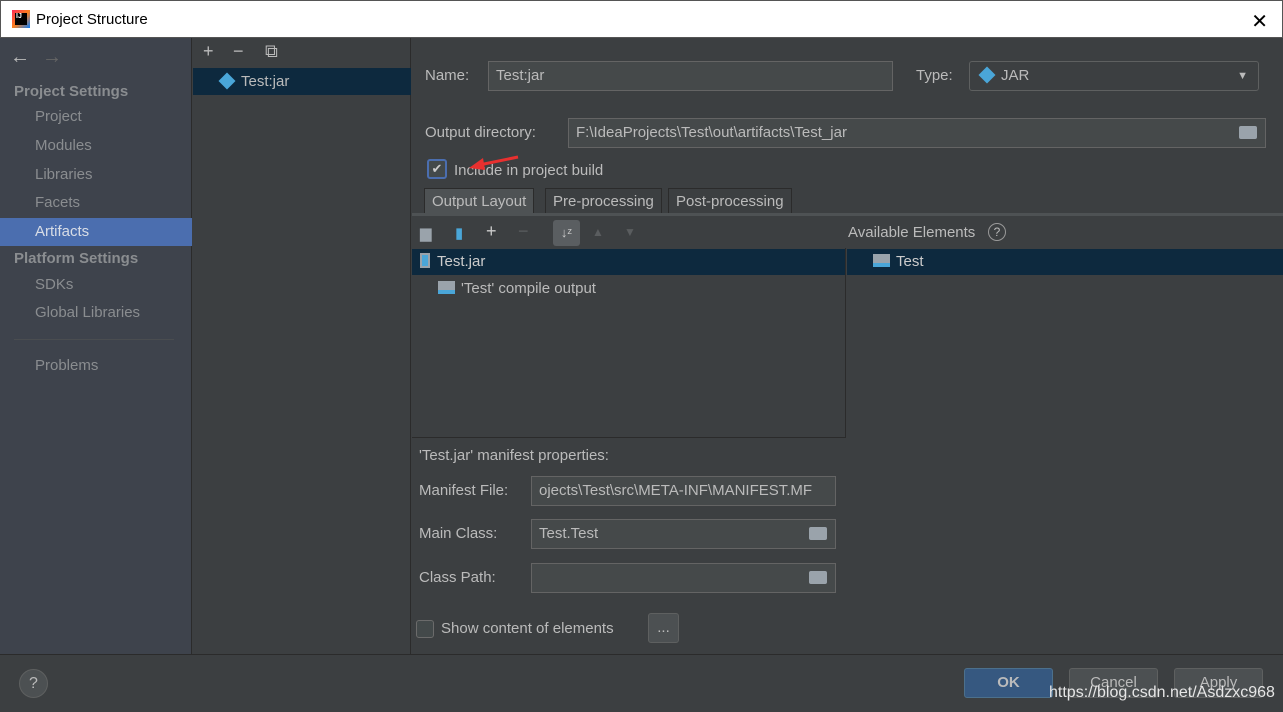  What do you see at coordinates (425, 260) in the screenshot?
I see `jar-icon` at bounding box center [425, 260].